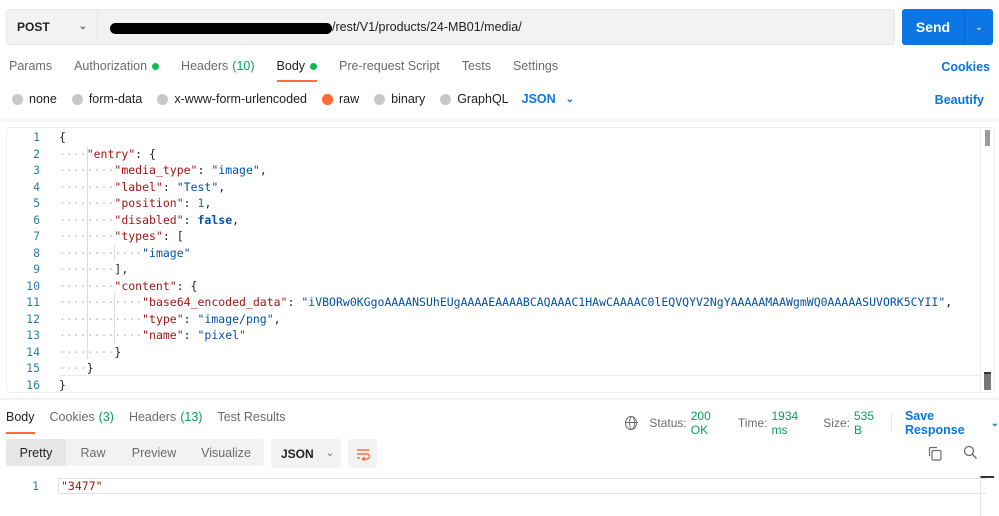 The height and width of the screenshot is (516, 999). Describe the element at coordinates (632, 423) in the screenshot. I see `globe-icon` at that location.